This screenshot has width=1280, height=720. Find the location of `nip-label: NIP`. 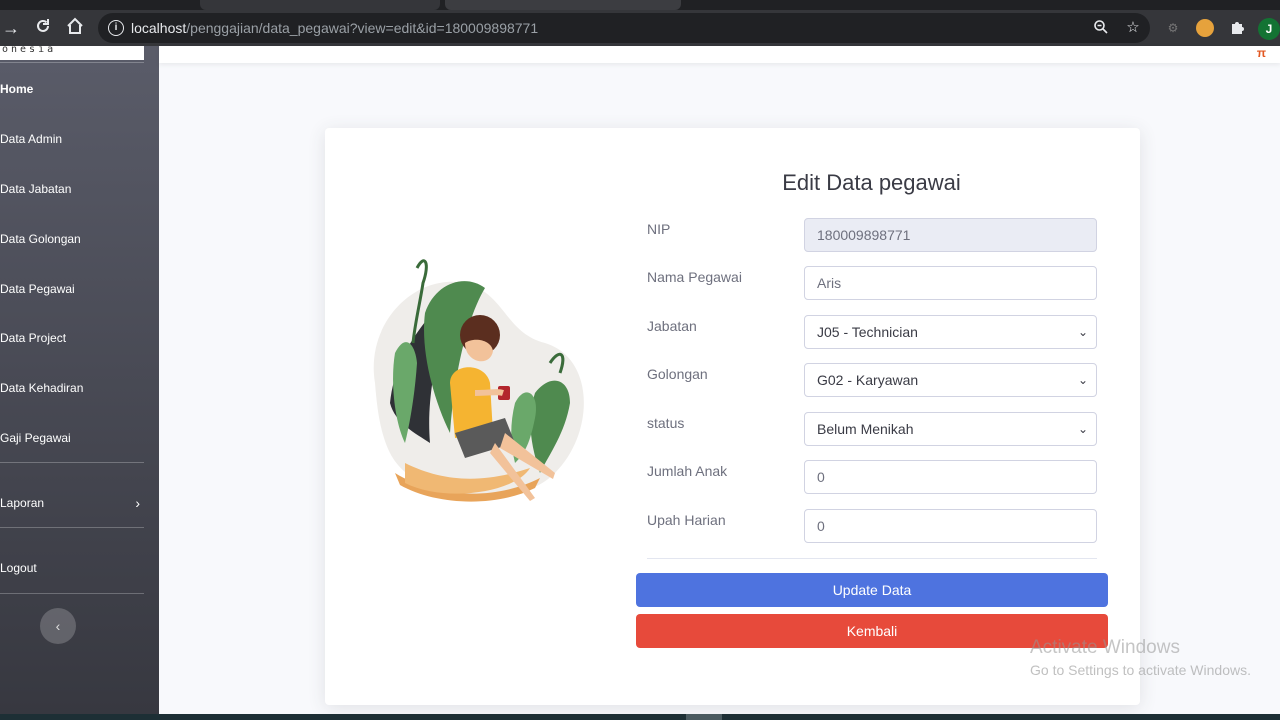

nip-label: NIP is located at coordinates (659, 229).